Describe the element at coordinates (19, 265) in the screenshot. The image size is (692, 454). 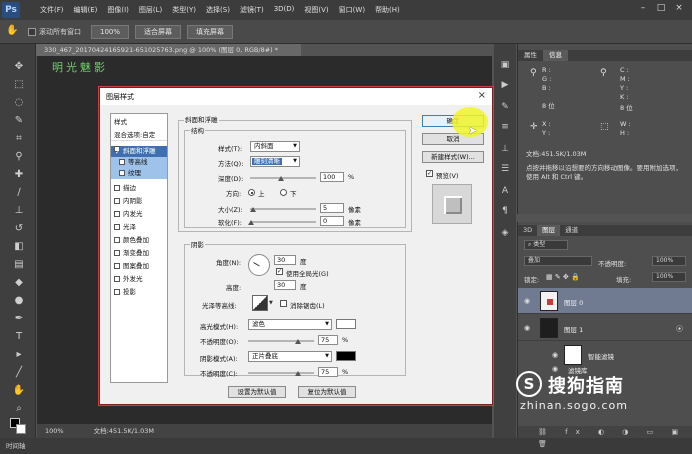
I see `gradient-tool-icon: ▤` at that location.